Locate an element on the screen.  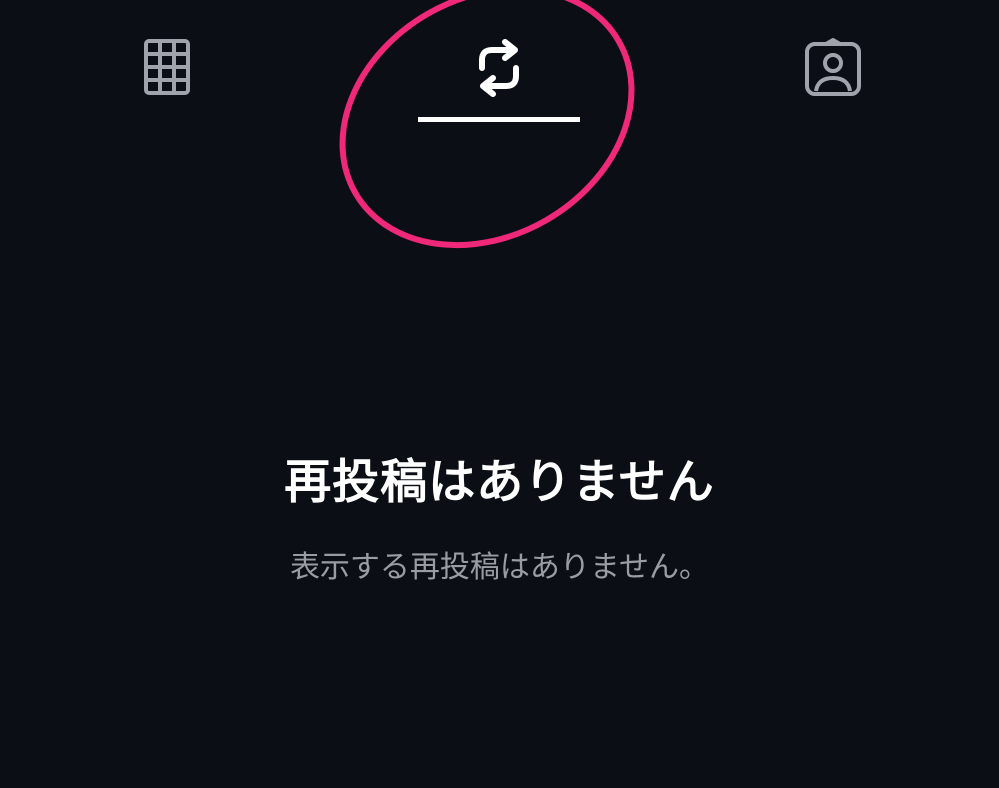
repost-icon is located at coordinates (499, 68).